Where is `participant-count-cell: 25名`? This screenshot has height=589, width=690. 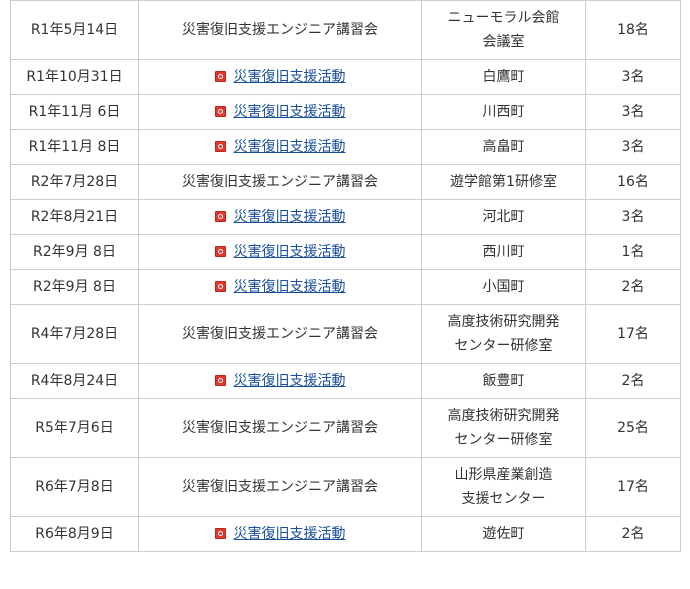
participant-count-cell: 25名 is located at coordinates (633, 428).